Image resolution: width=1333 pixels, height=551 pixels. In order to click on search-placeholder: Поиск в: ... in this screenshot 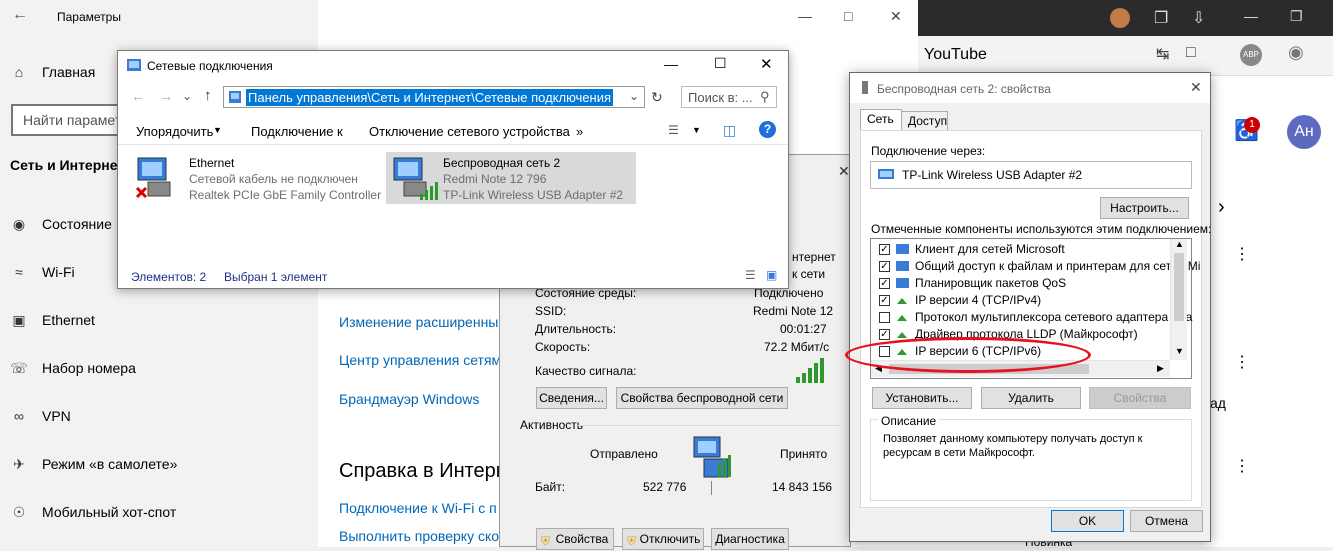, I will do `click(720, 97)`.